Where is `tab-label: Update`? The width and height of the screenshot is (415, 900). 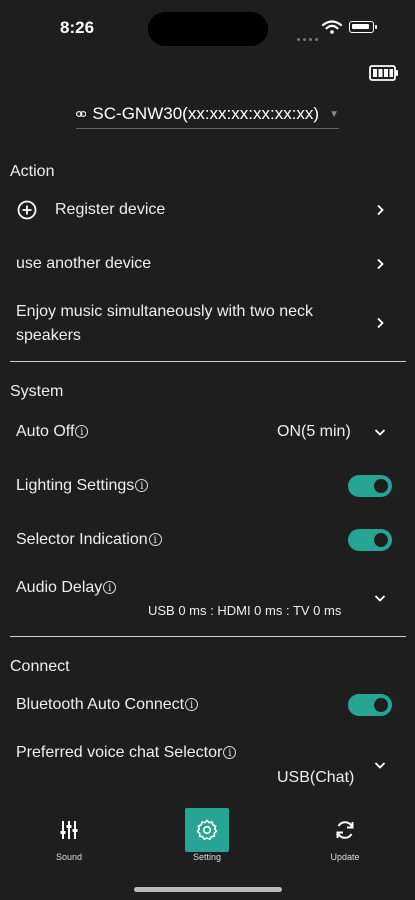 tab-label: Update is located at coordinates (345, 857).